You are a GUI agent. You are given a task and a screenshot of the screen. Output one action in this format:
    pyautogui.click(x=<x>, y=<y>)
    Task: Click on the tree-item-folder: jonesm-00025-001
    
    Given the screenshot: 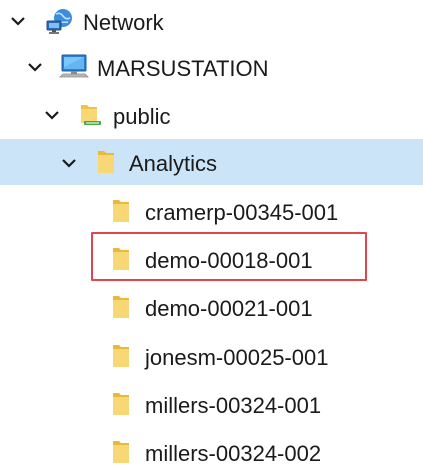 What is the action you would take?
    pyautogui.click(x=211, y=356)
    